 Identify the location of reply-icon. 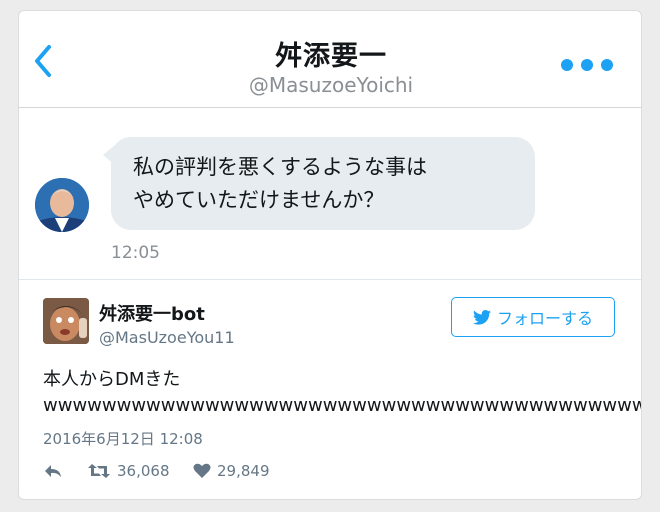
(53, 471).